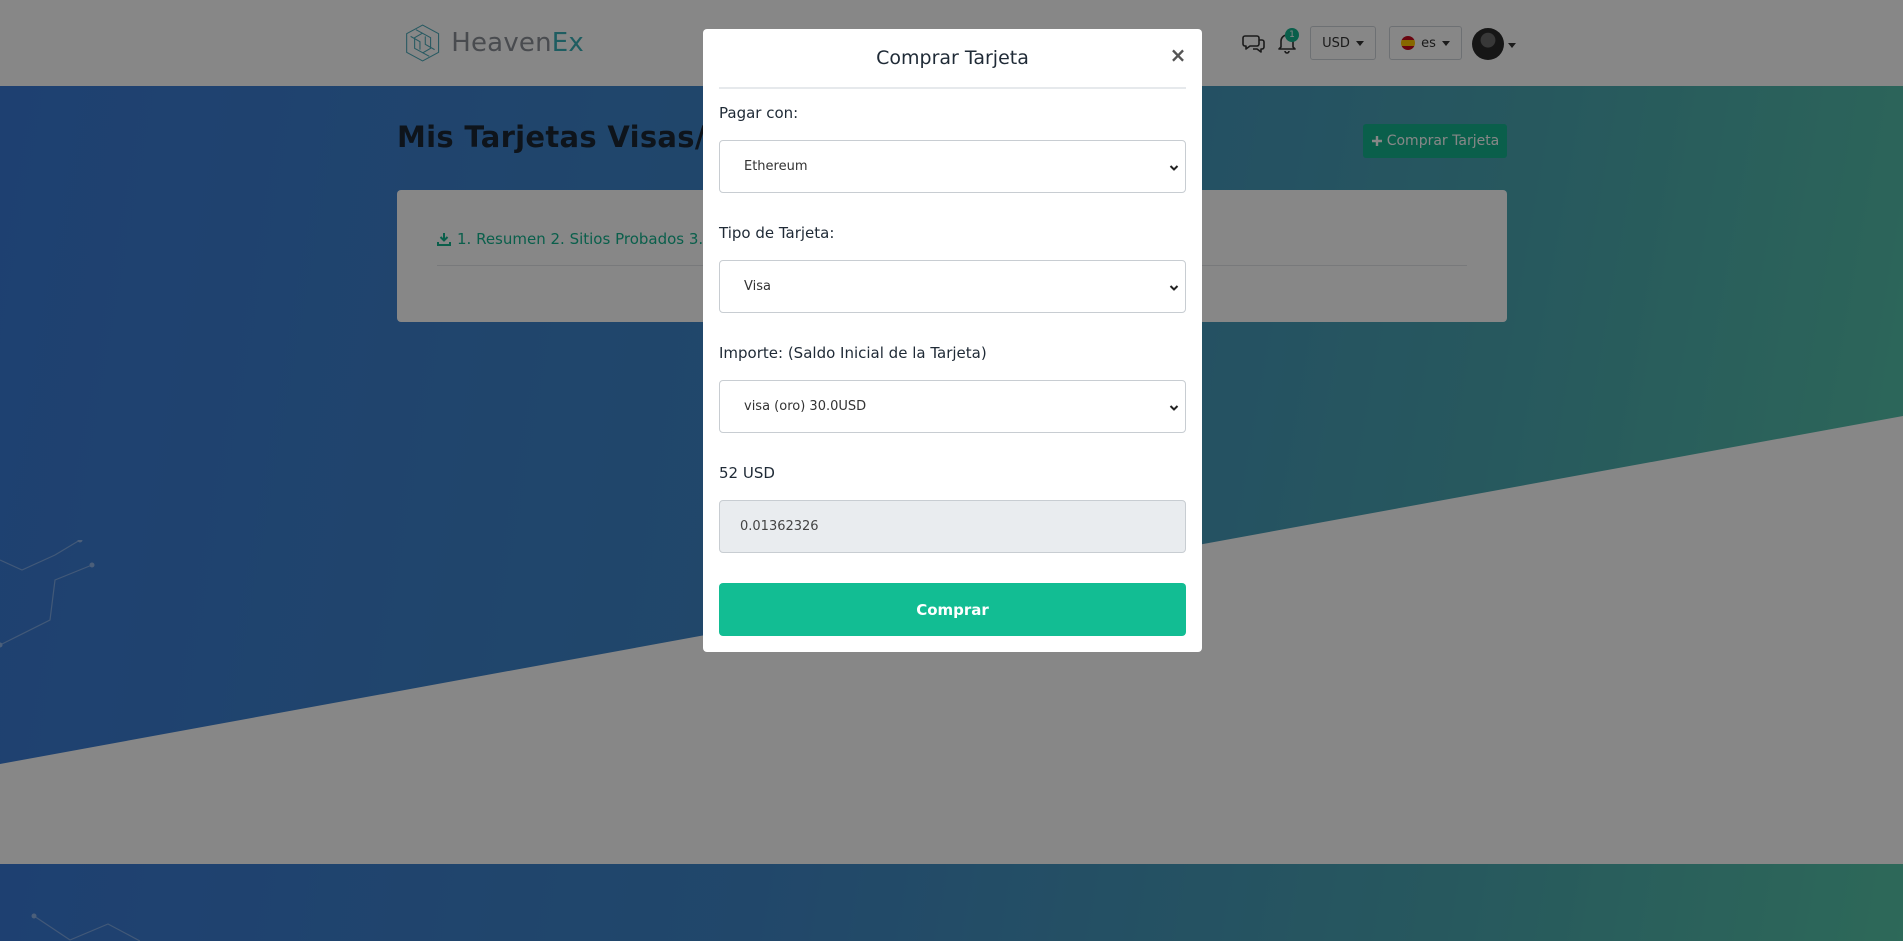 The width and height of the screenshot is (1903, 941). I want to click on crypto-amount-value: 0.01362326, so click(779, 526).